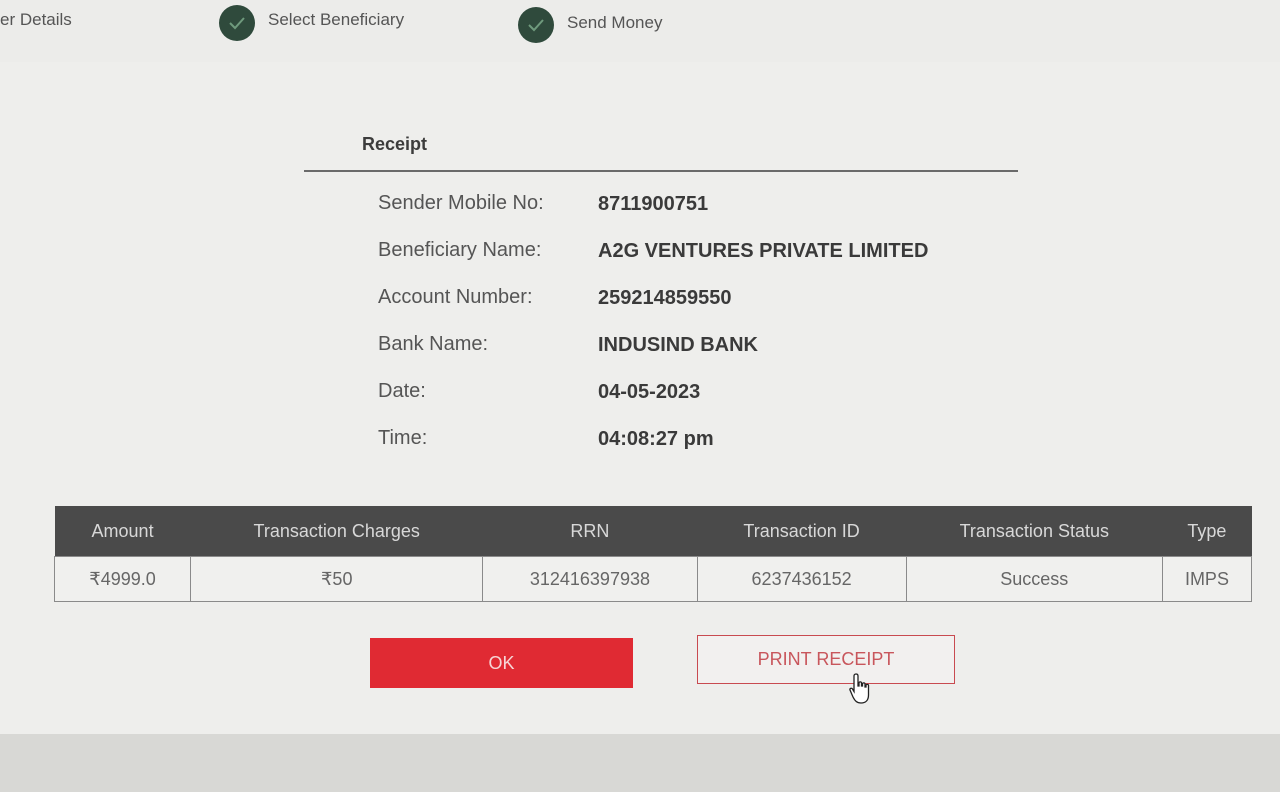 This screenshot has width=1280, height=792. I want to click on receipt-row-time: Time: 04:08:27 pm, so click(698, 442).